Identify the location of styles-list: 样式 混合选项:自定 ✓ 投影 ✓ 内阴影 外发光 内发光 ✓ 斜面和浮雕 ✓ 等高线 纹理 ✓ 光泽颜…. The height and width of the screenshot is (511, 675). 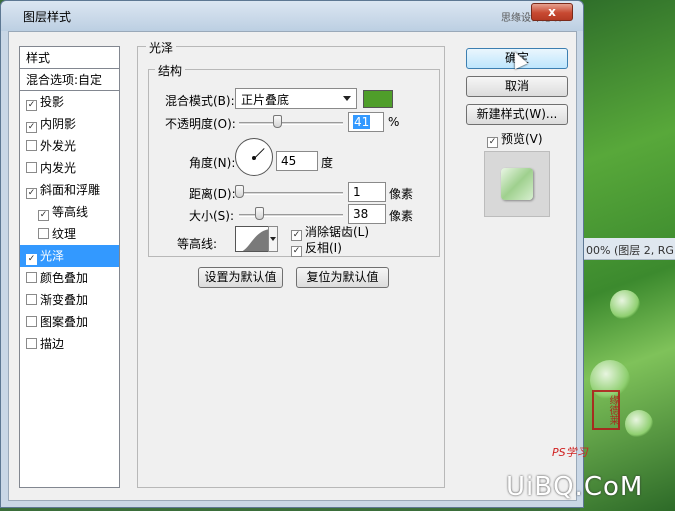
(69, 267).